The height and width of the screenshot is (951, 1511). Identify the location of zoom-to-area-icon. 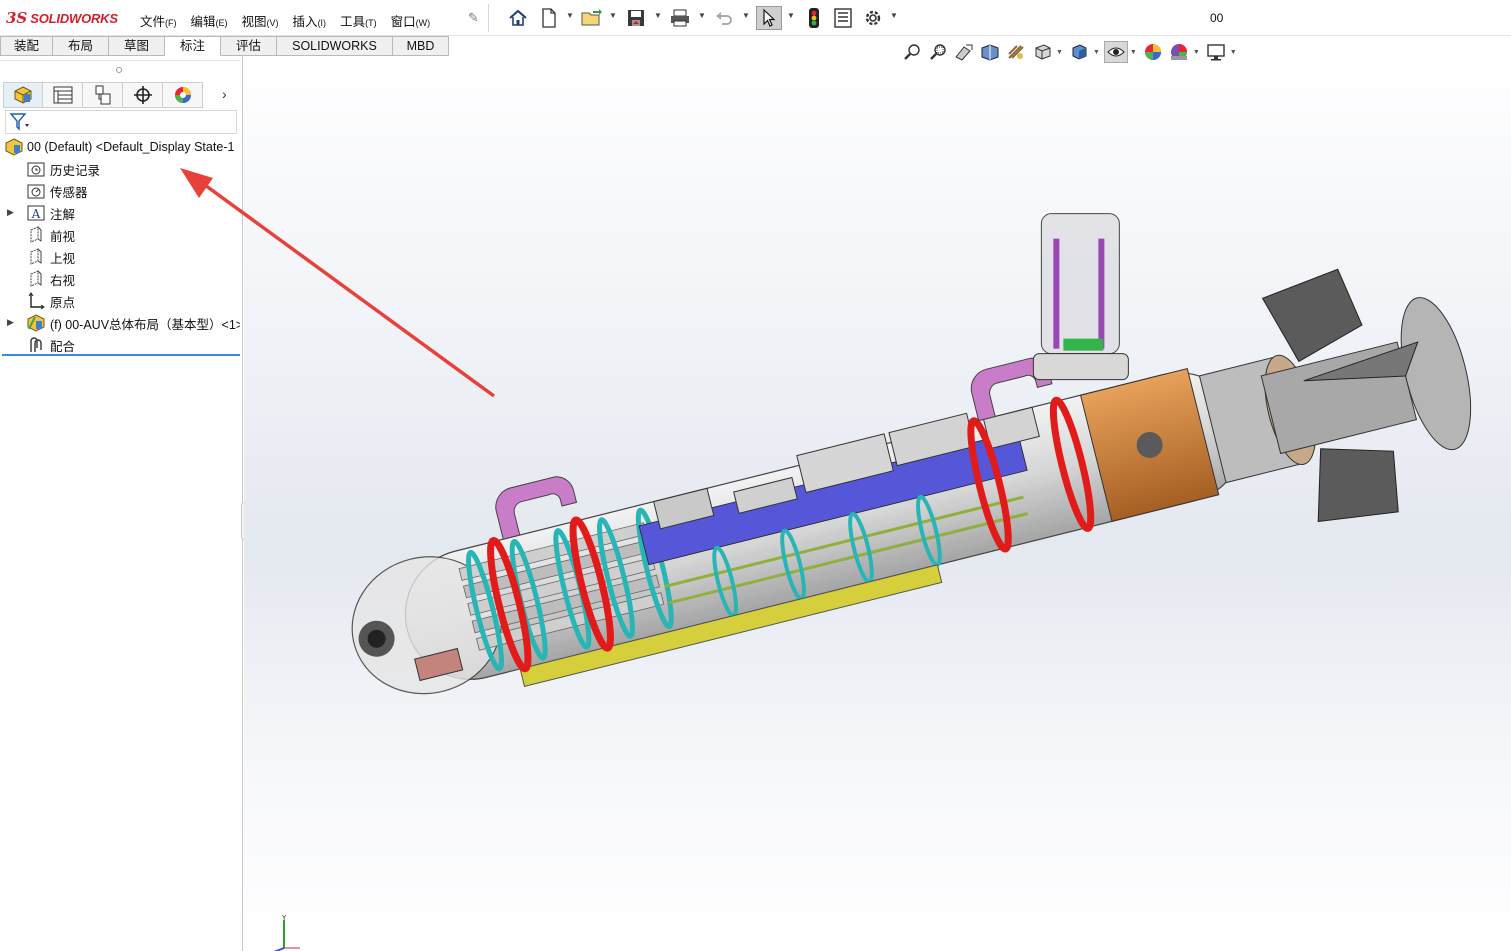
(938, 52).